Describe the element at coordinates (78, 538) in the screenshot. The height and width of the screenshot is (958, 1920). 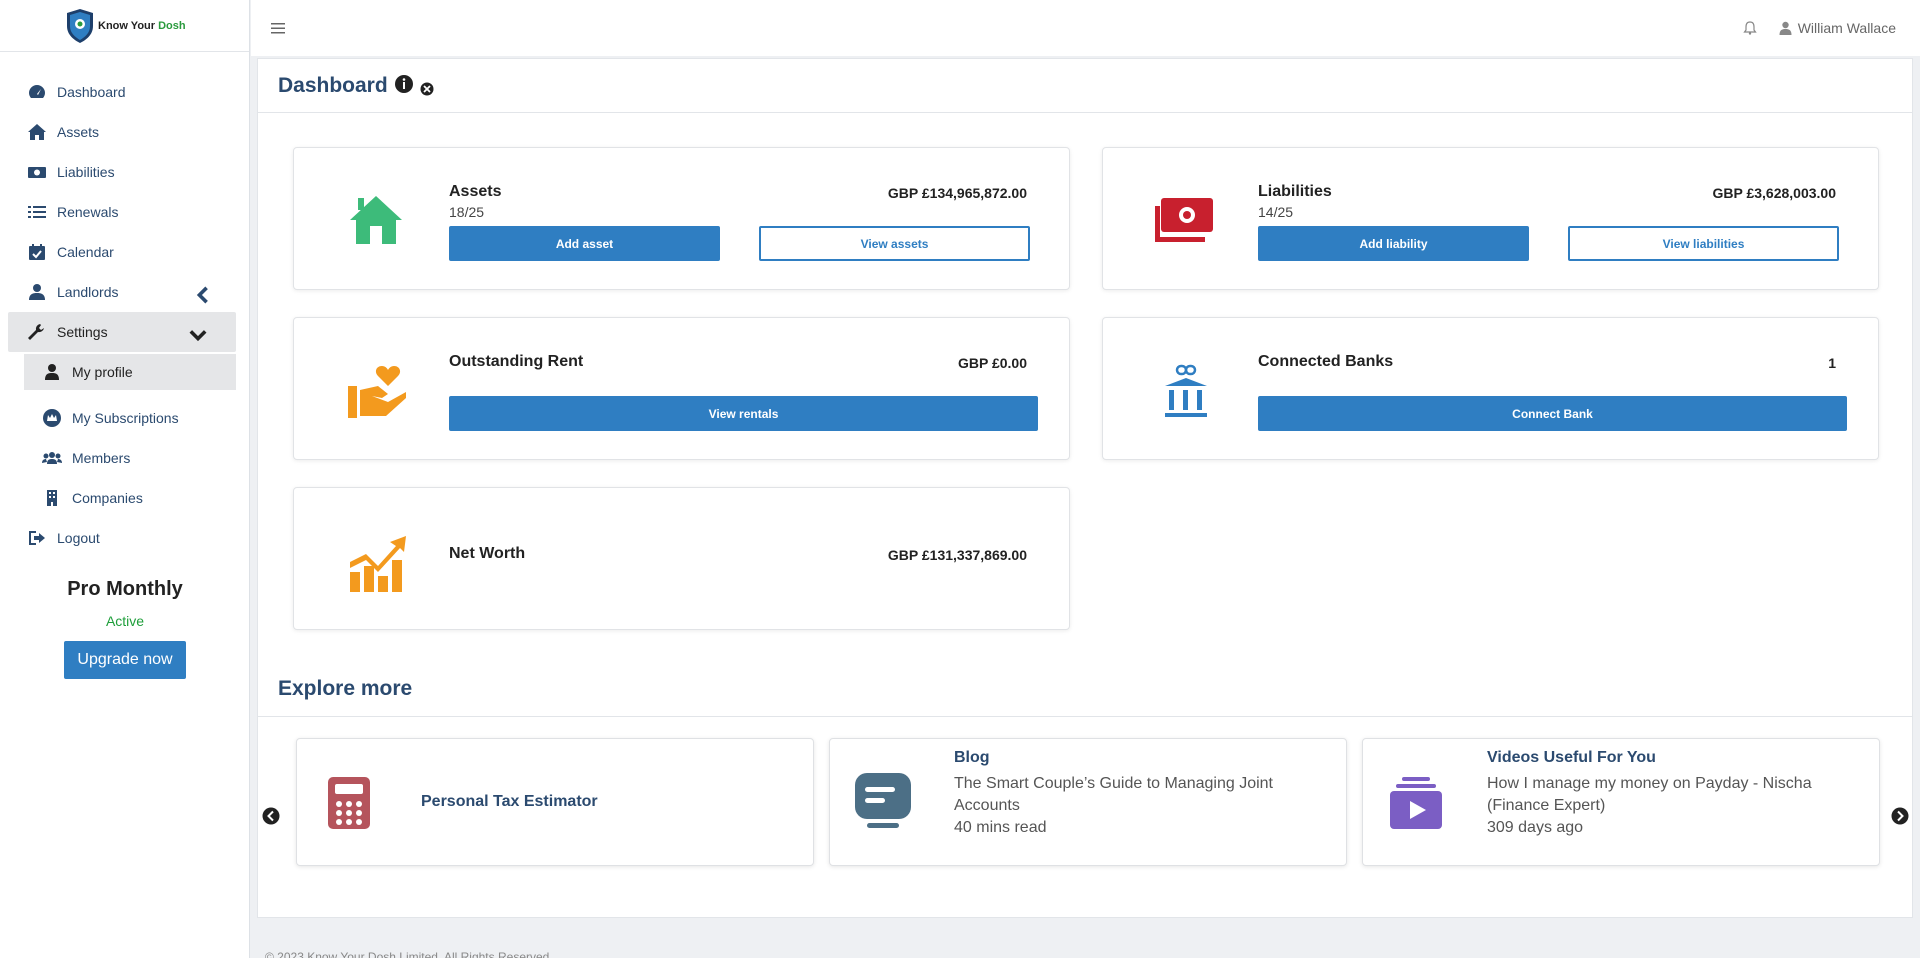
I see `sidebar-item-label: Logout` at that location.